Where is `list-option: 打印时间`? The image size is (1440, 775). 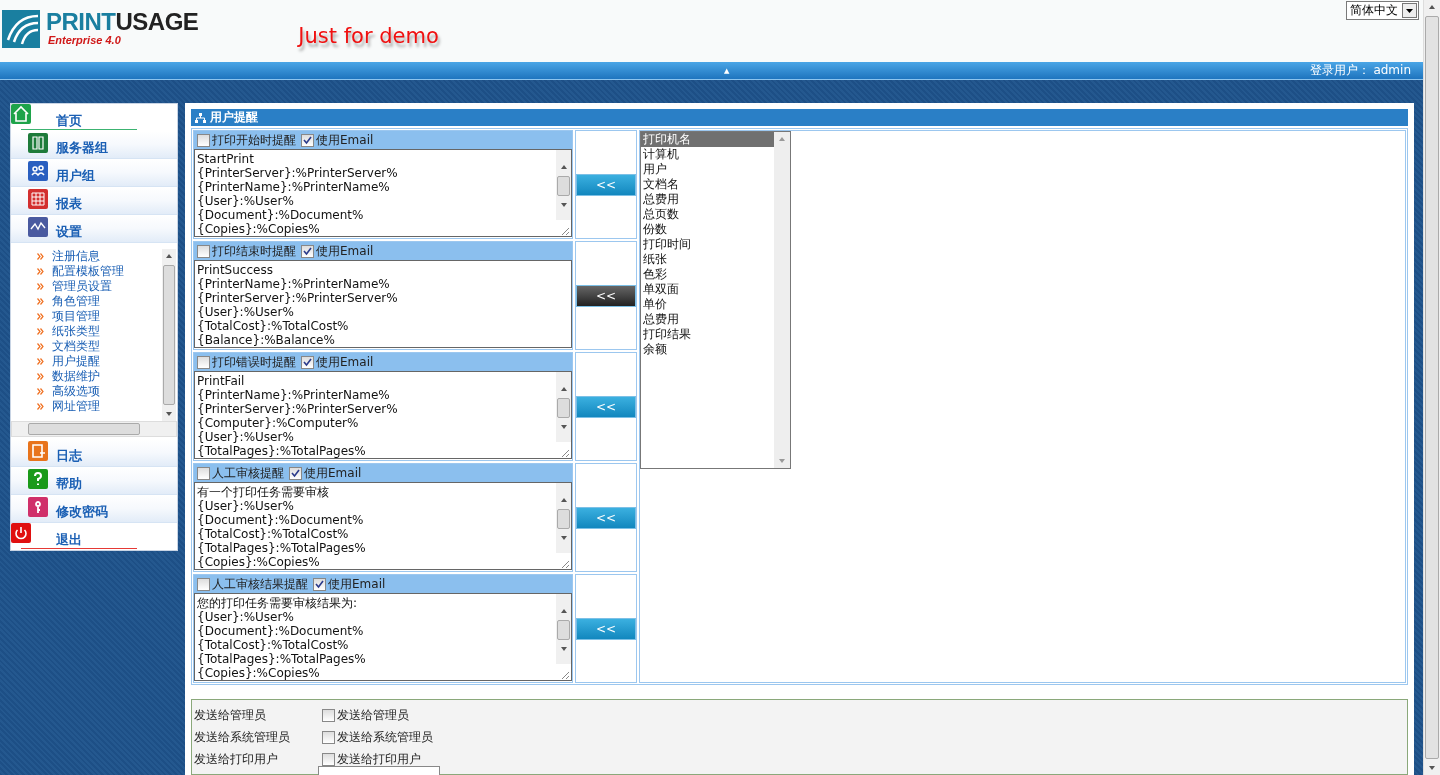 list-option: 打印时间 is located at coordinates (707, 244).